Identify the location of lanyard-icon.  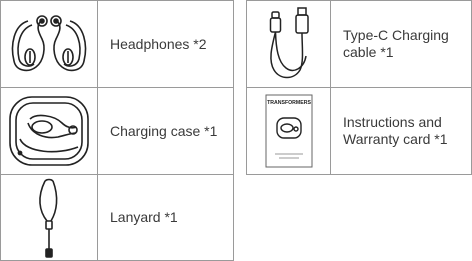
(48, 218).